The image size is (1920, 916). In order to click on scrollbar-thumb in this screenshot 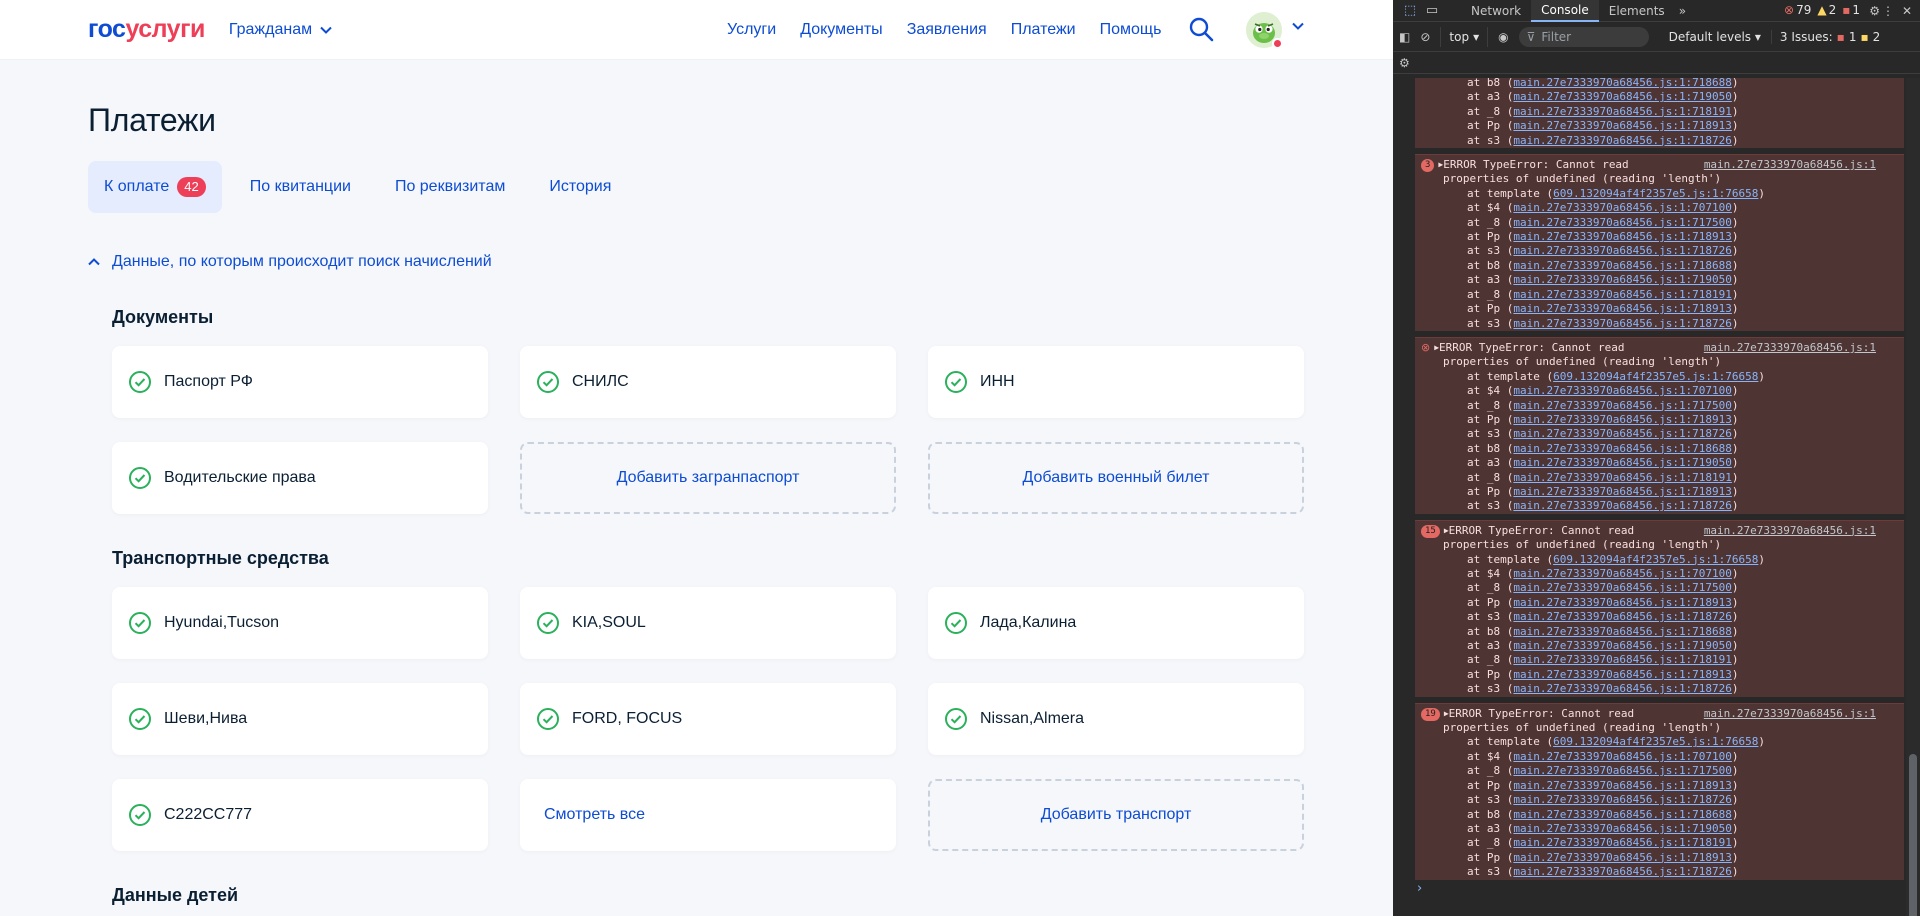, I will do `click(1913, 835)`.